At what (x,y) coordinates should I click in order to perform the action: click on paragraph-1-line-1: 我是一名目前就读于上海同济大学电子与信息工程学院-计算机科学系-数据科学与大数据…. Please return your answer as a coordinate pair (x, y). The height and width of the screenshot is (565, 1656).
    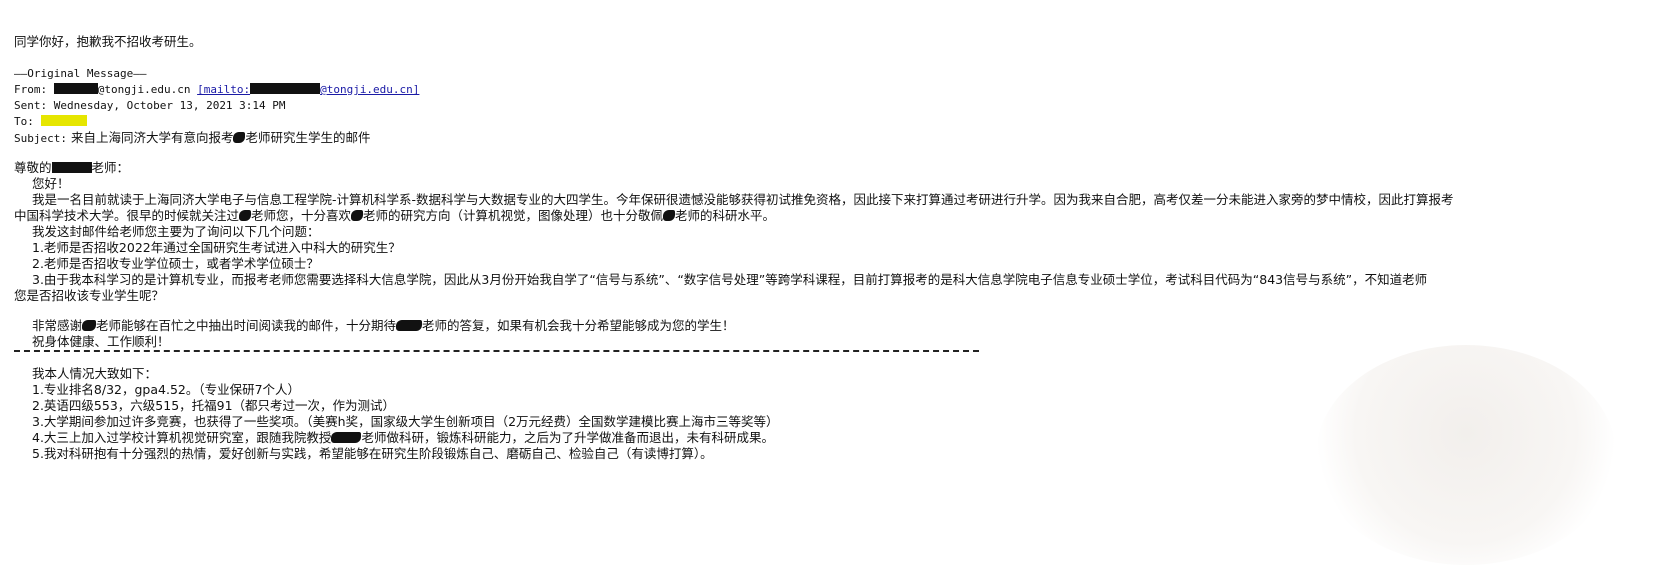
    Looking at the image, I should click on (743, 199).